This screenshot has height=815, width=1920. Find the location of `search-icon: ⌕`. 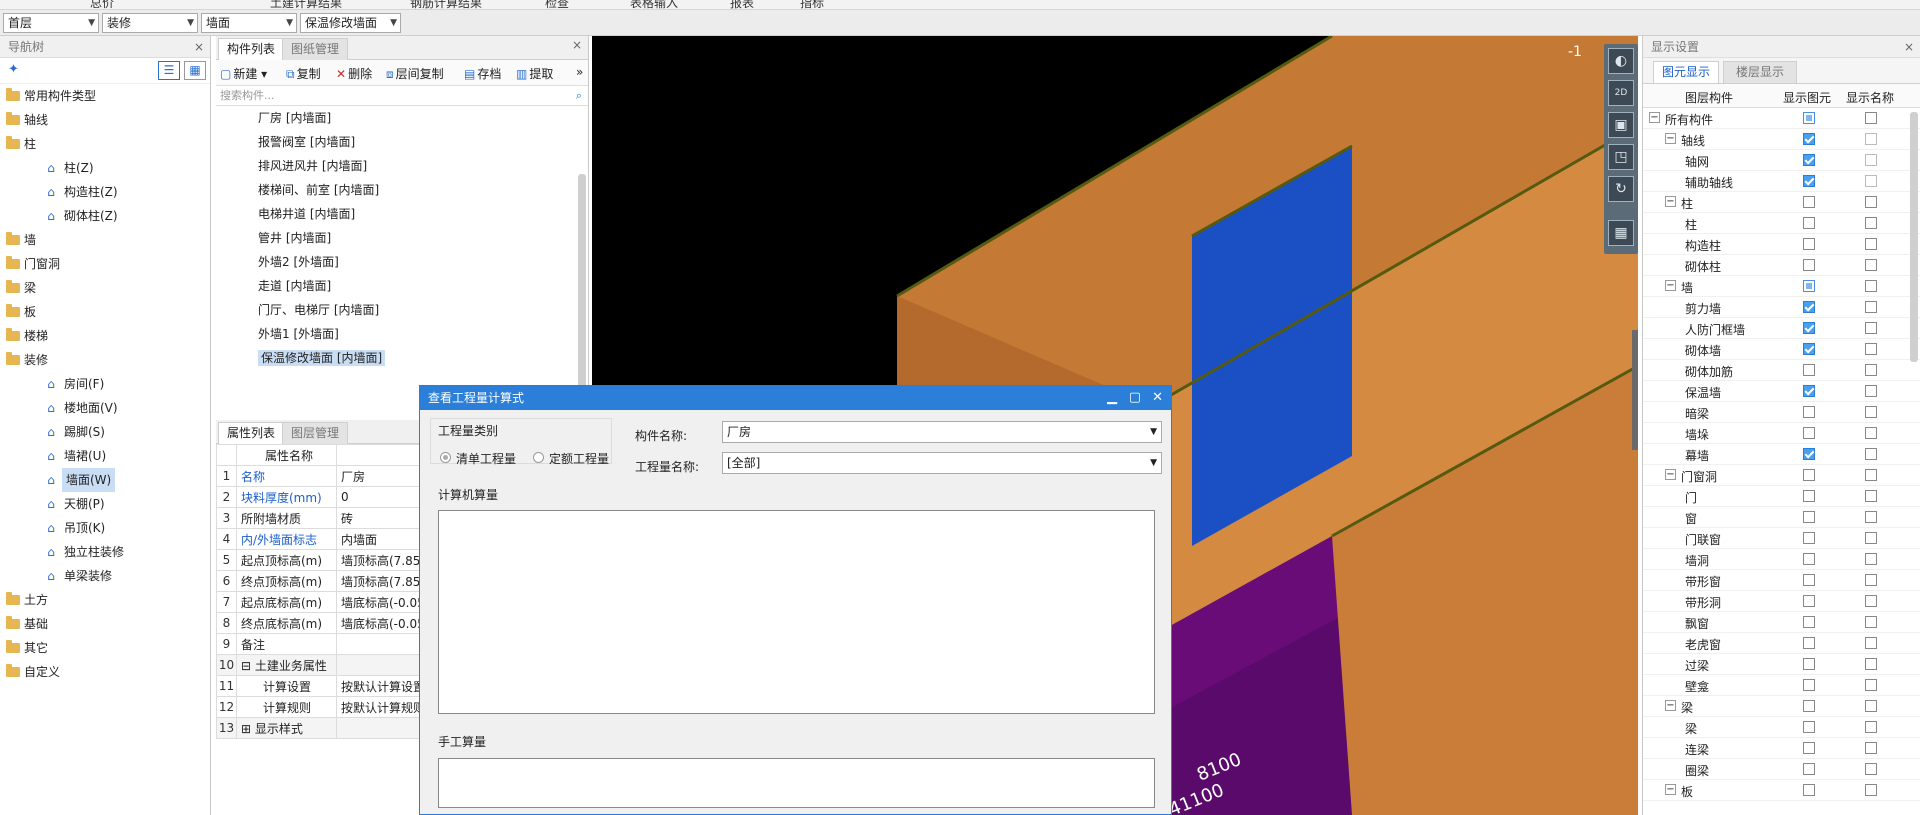

search-icon: ⌕ is located at coordinates (579, 96).